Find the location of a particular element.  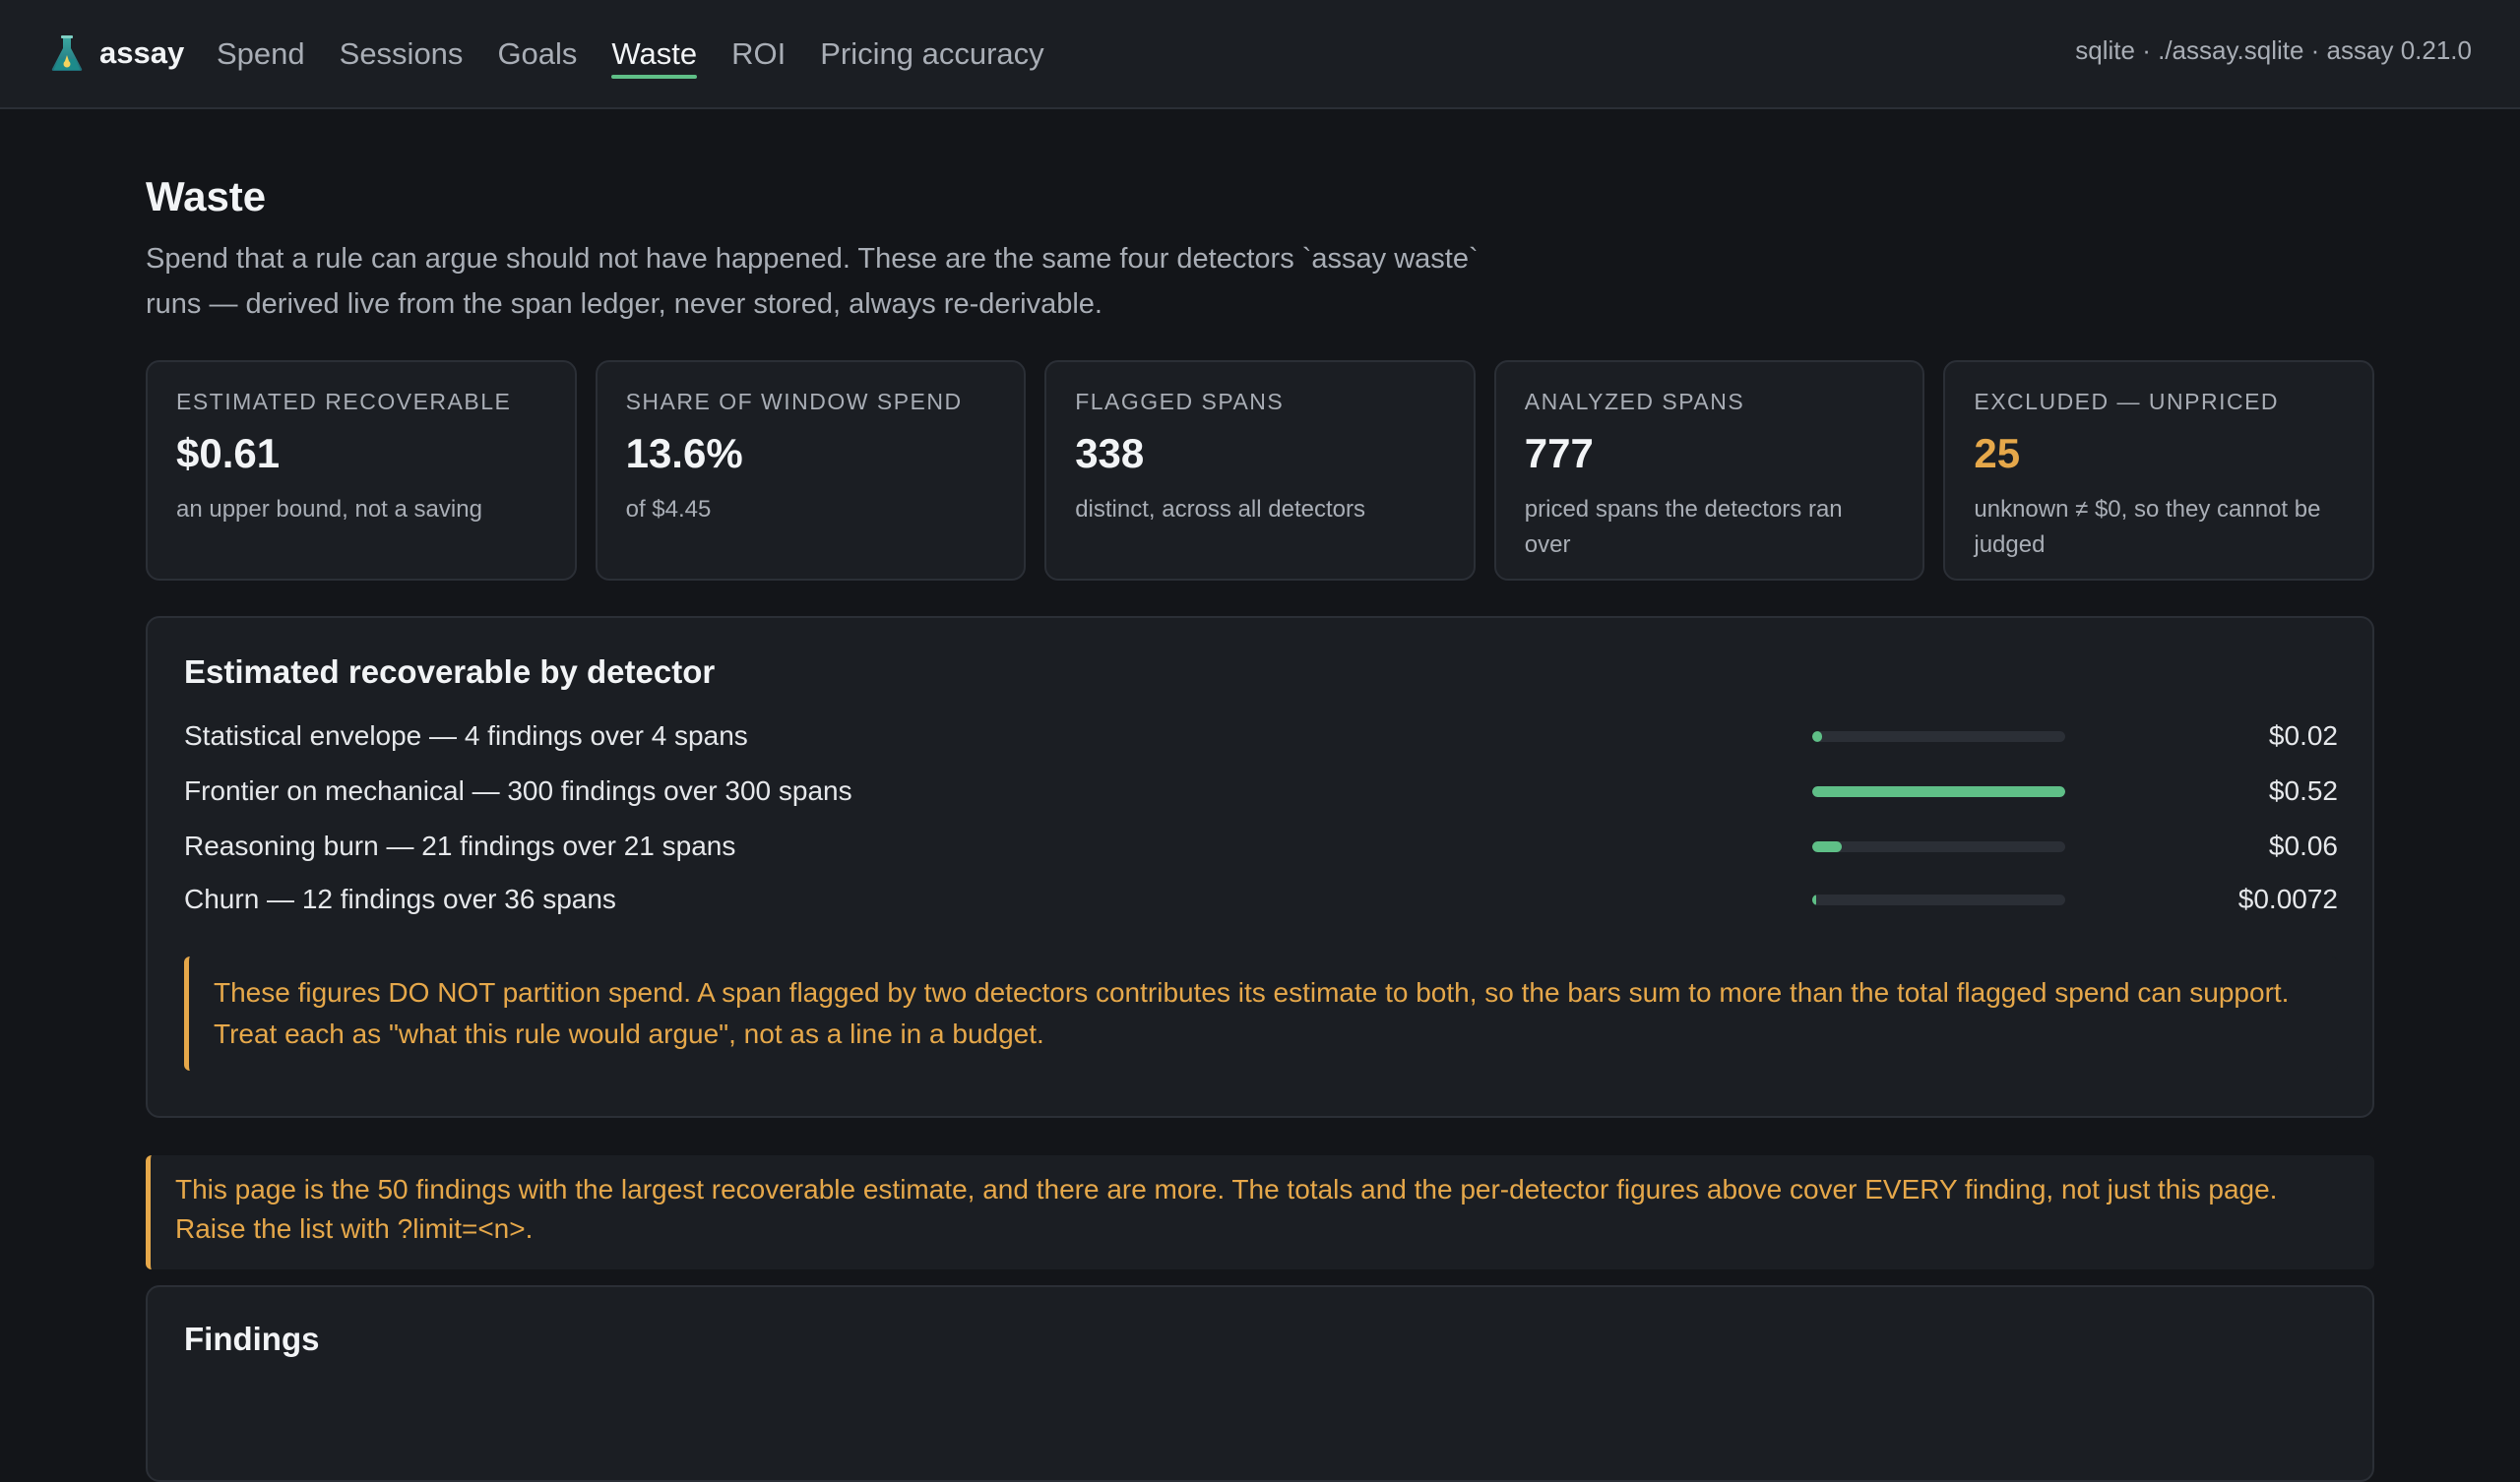

stat-label: Share of window spend is located at coordinates (794, 401).